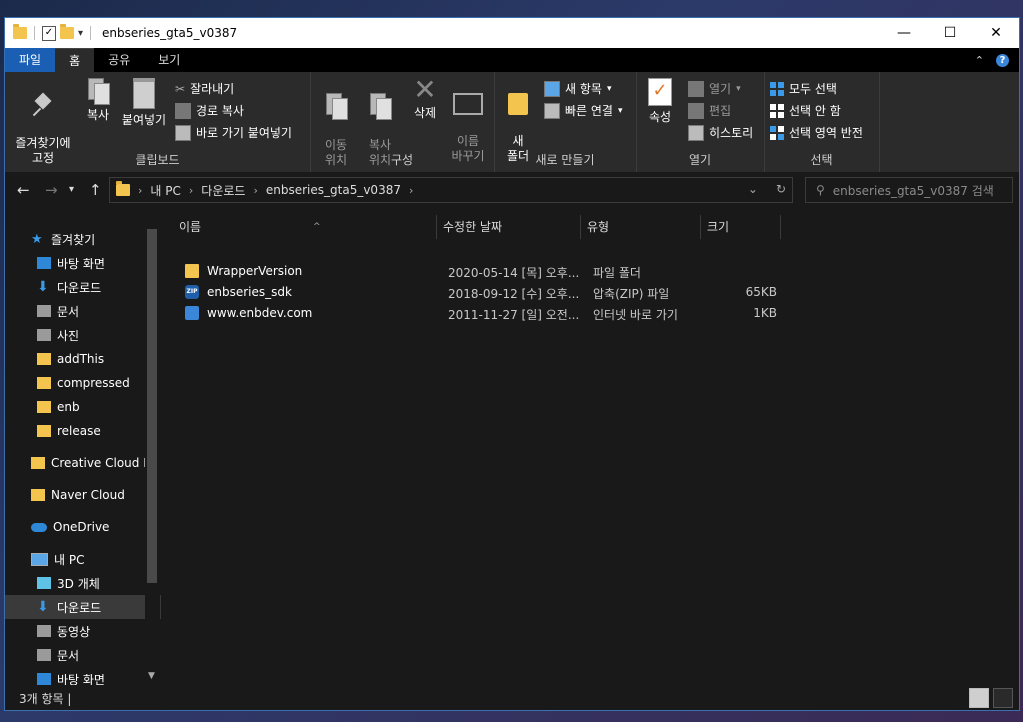  I want to click on recent-locations-dropdown: ▾, so click(71, 189).